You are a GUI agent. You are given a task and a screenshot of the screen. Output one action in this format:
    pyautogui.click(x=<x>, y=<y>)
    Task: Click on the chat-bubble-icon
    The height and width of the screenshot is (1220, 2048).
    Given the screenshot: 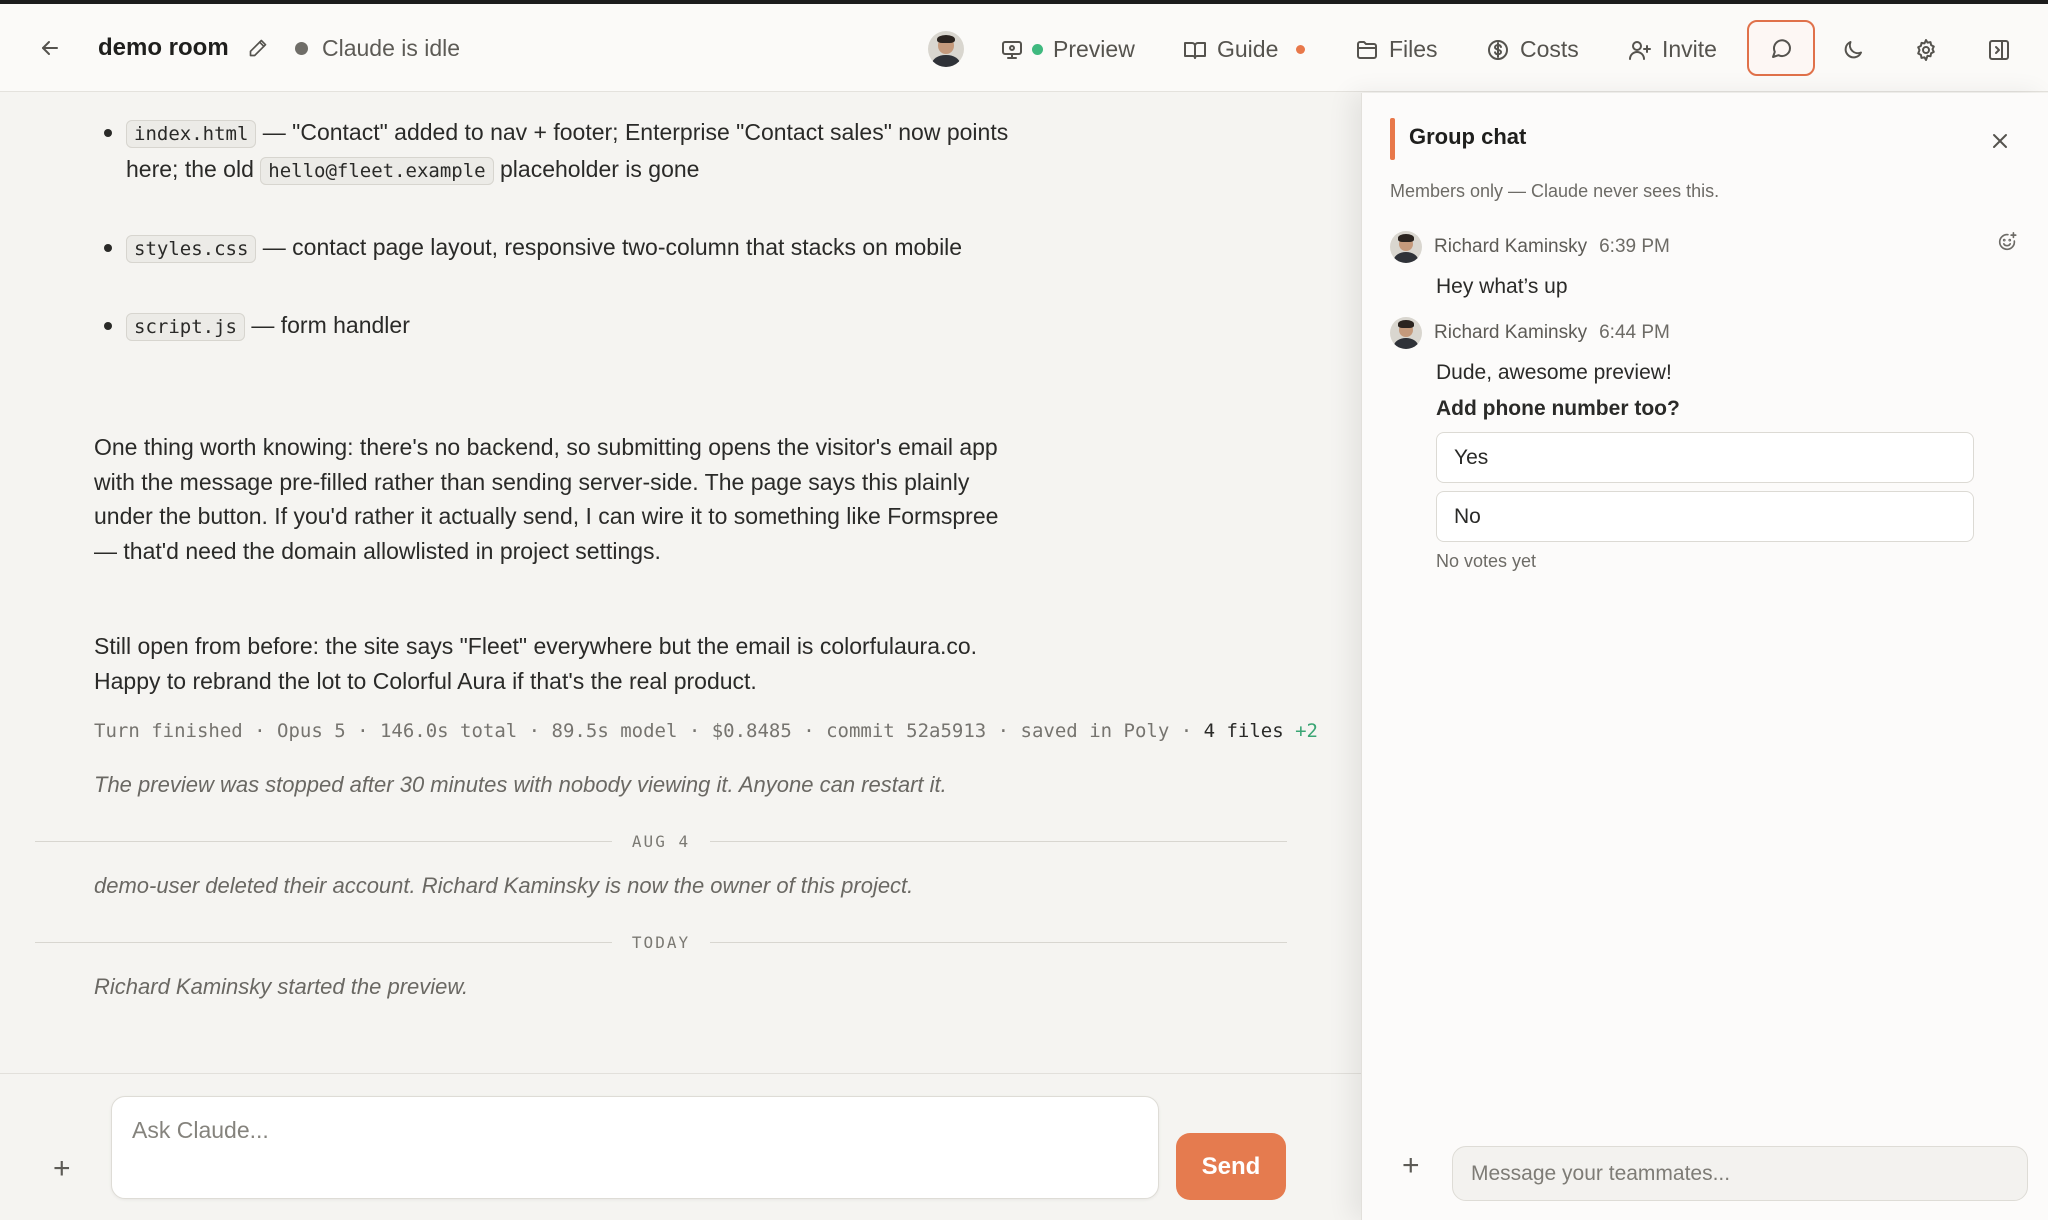 What is the action you would take?
    pyautogui.click(x=1781, y=48)
    